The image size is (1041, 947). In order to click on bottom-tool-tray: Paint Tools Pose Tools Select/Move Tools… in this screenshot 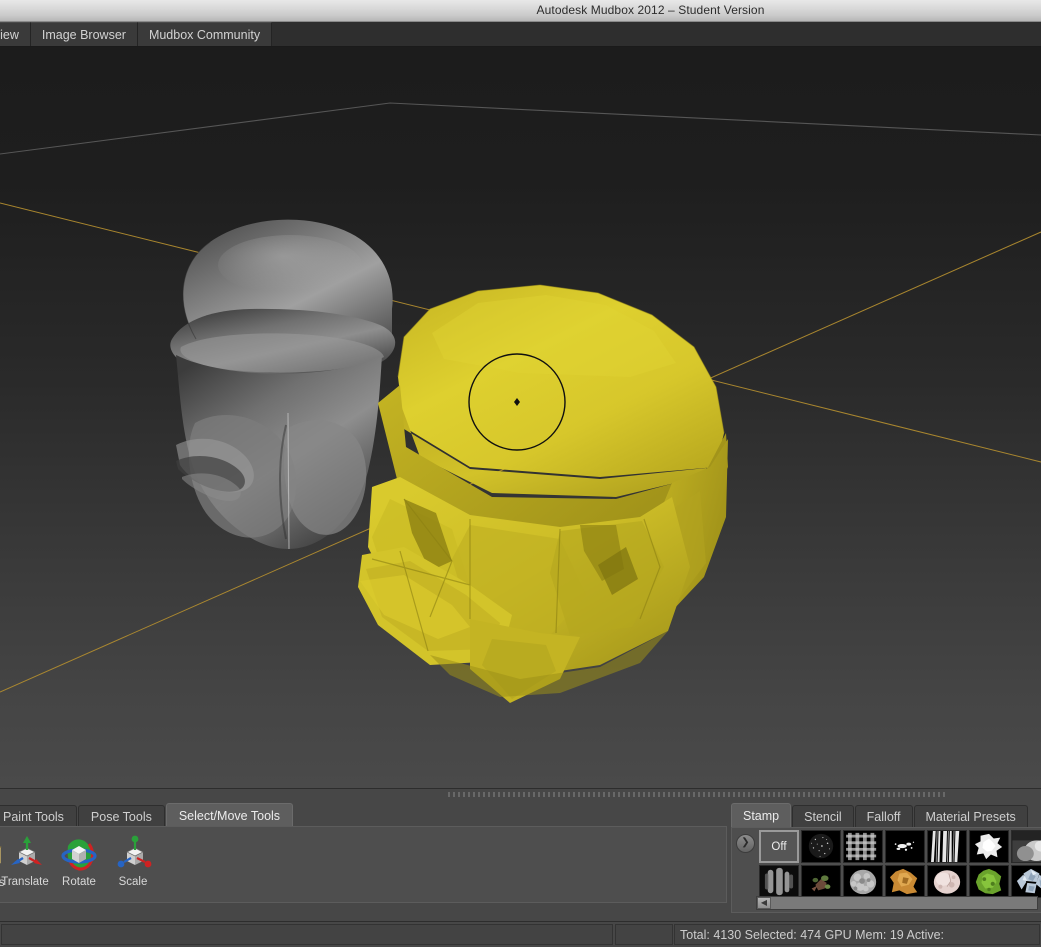, I will do `click(520, 854)`.